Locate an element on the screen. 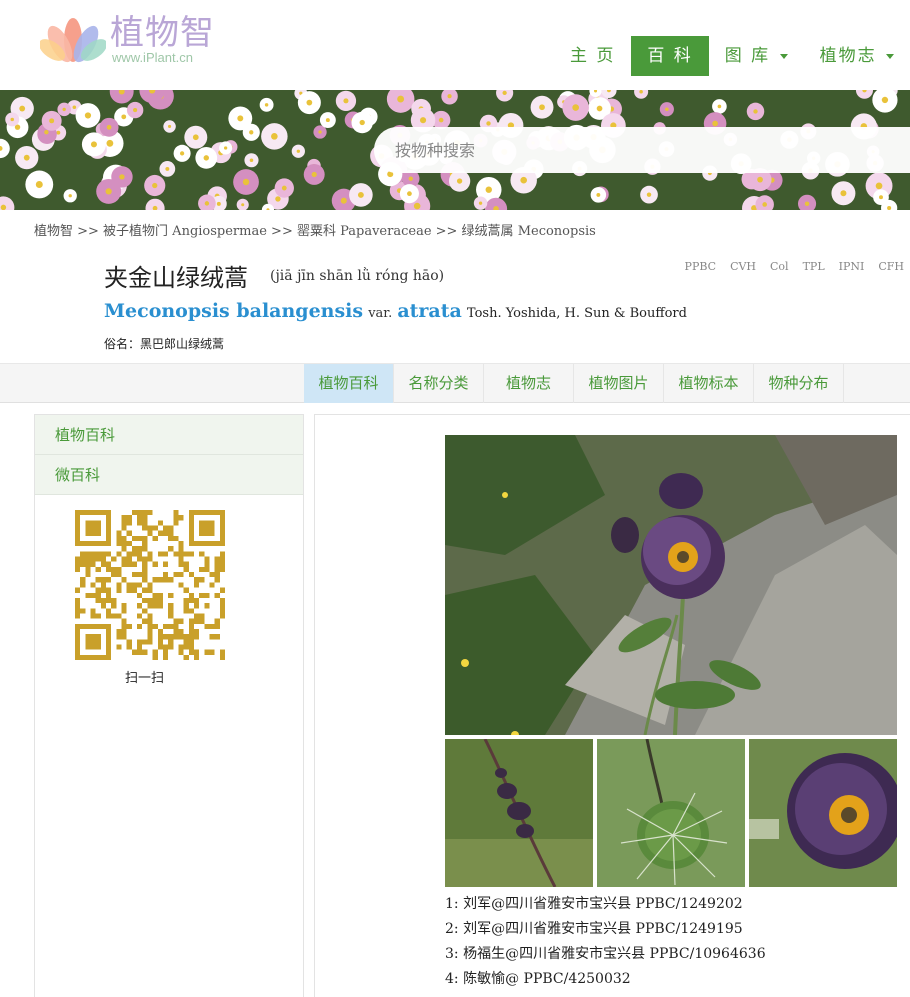 This screenshot has height=997, width=910. site-logo: 植物智 www.iPlant.cn is located at coordinates (127, 38).